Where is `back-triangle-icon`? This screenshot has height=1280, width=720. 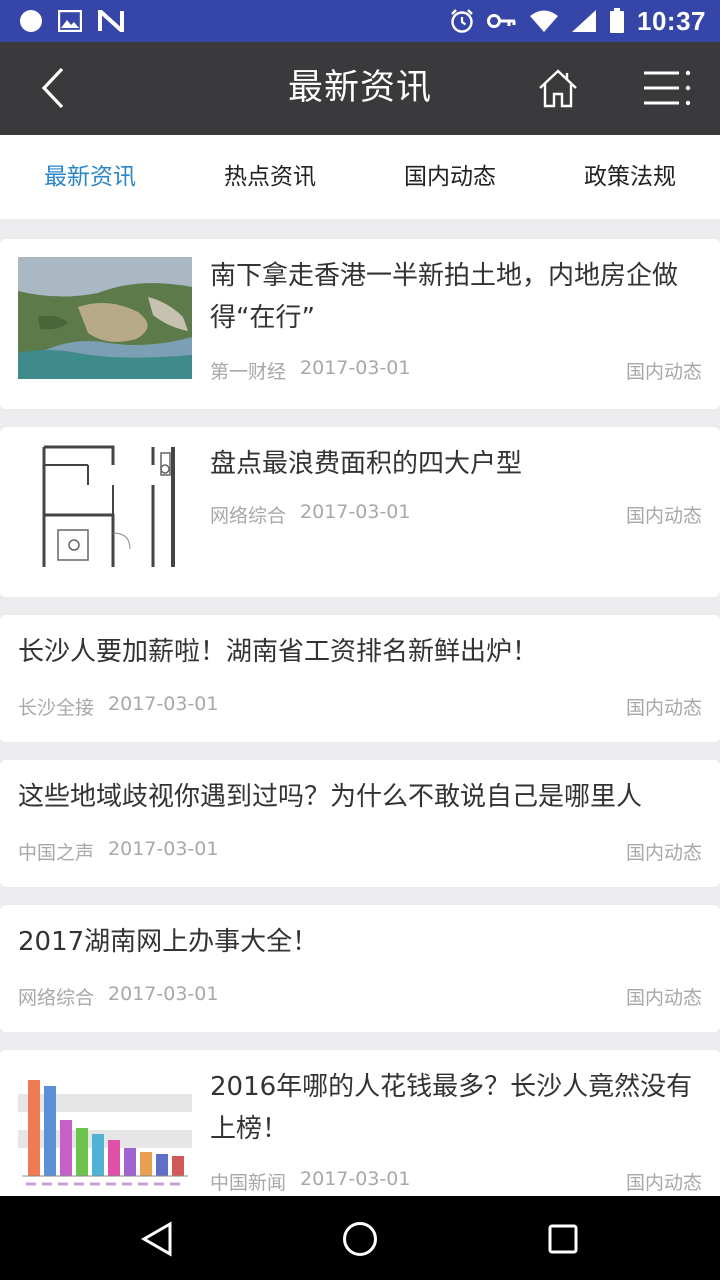
back-triangle-icon is located at coordinates (156, 1239).